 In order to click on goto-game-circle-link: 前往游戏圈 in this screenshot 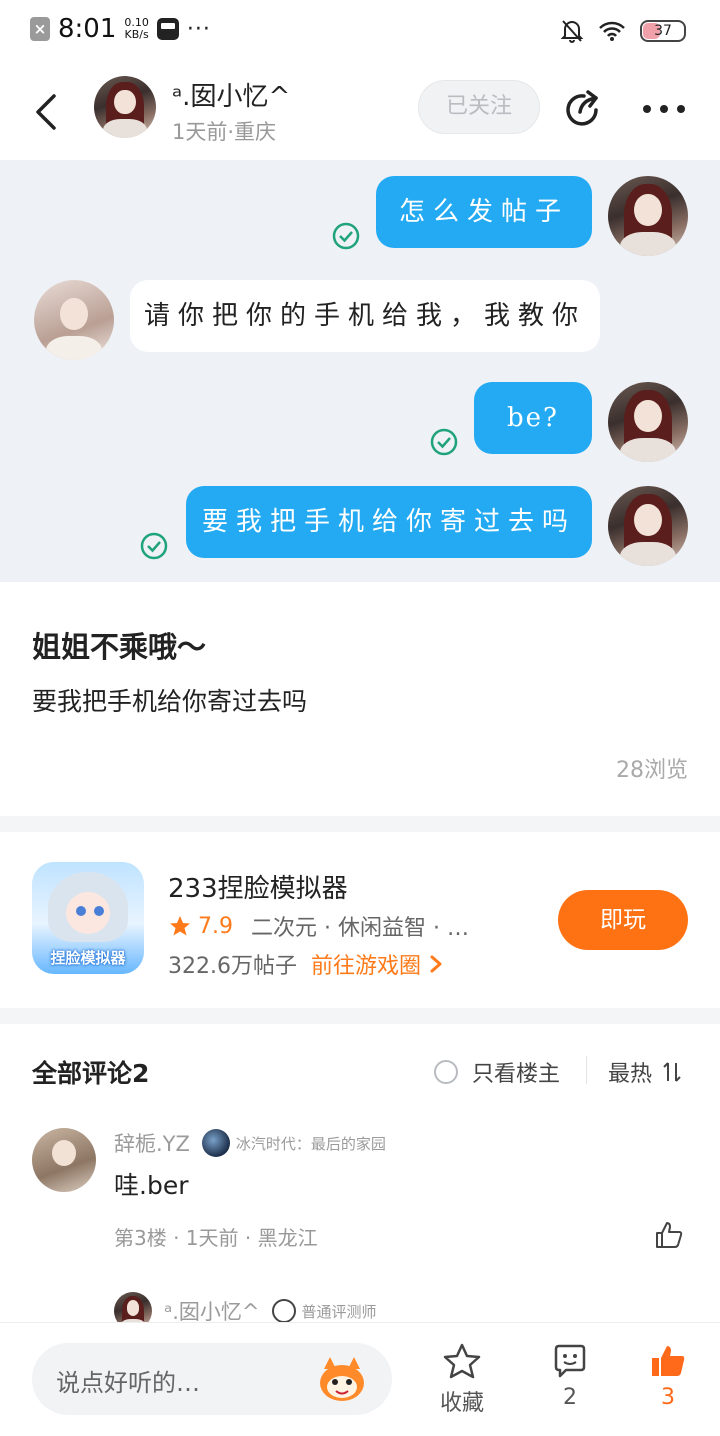, I will do `click(377, 964)`.